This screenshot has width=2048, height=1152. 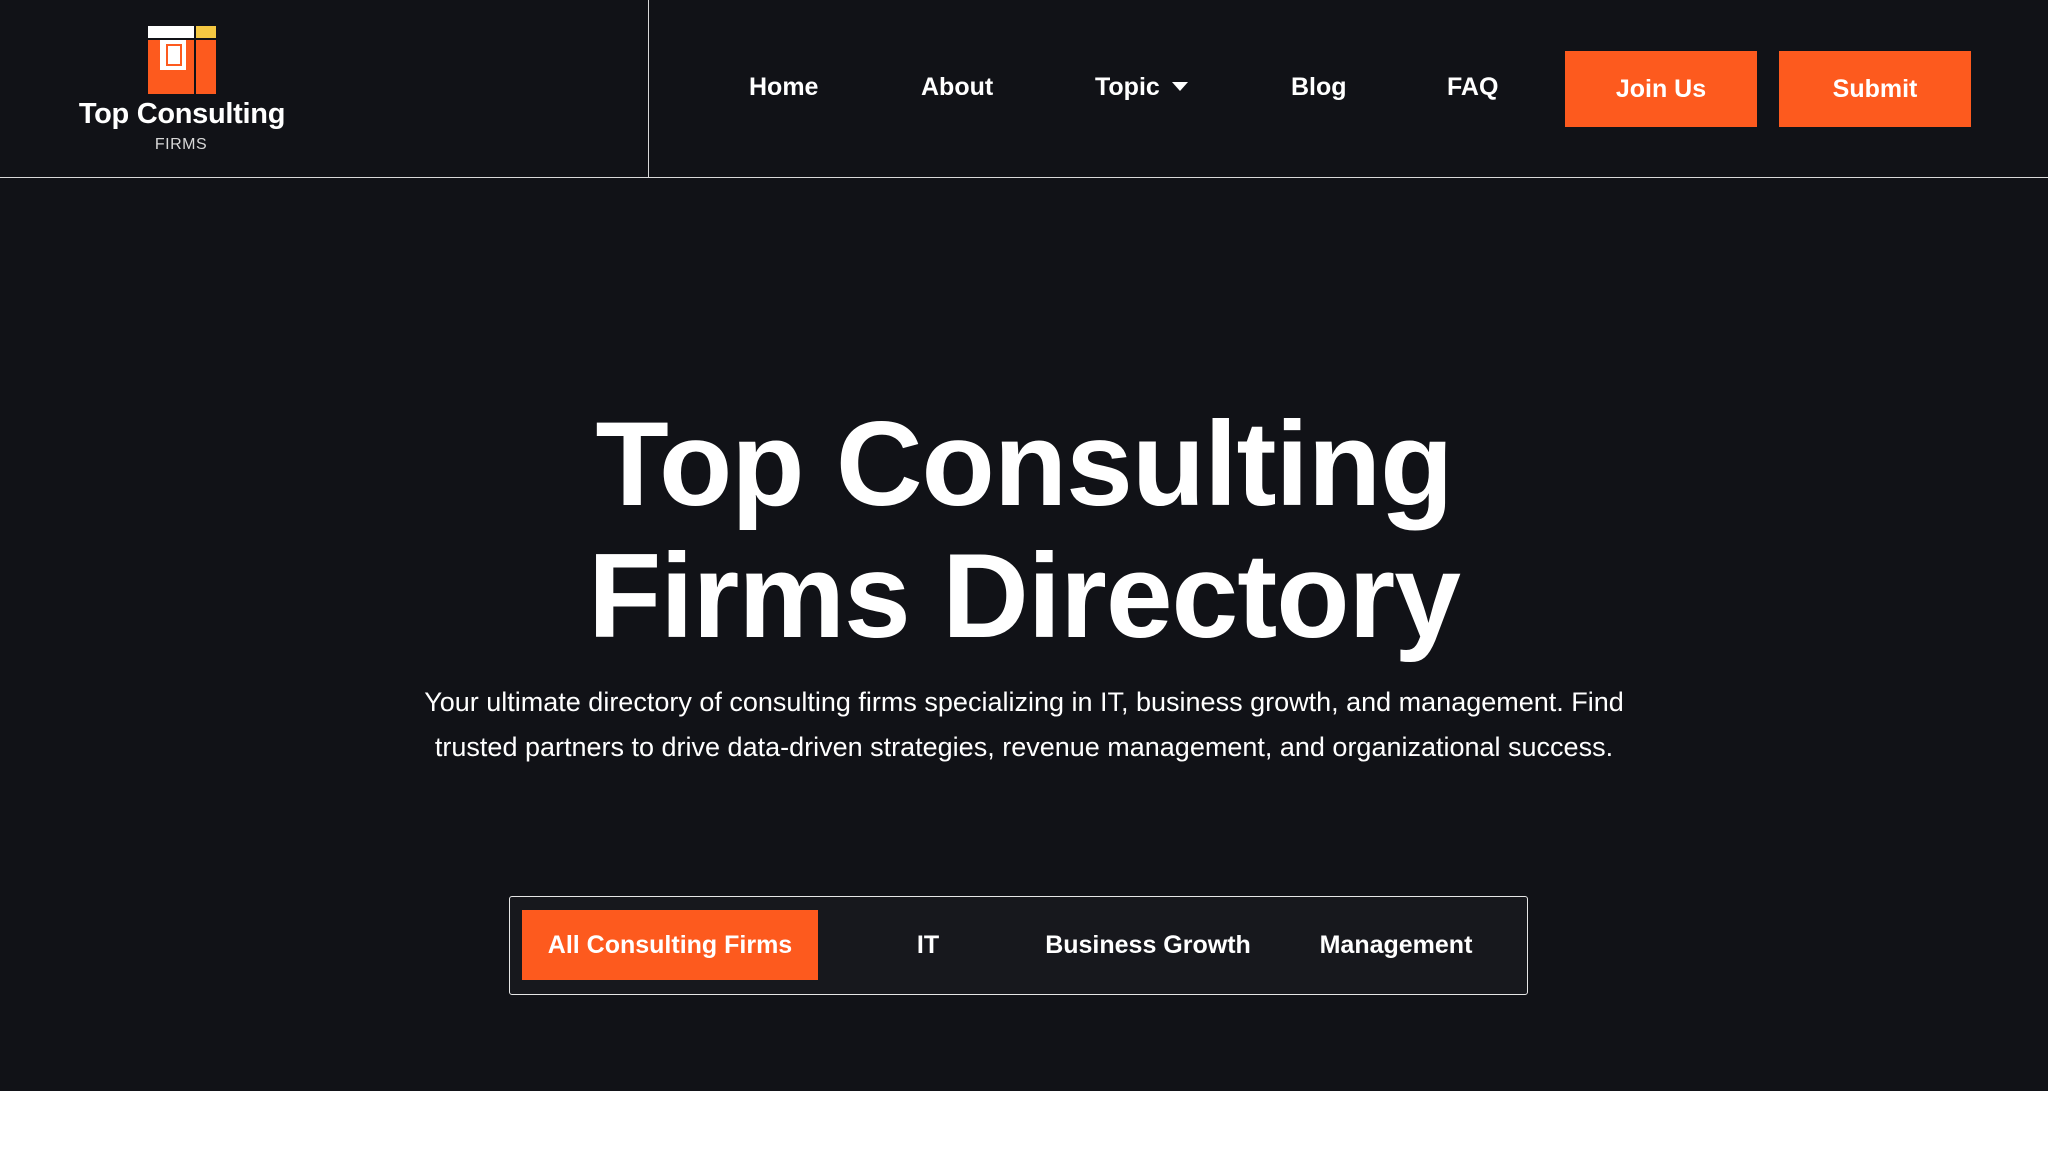 What do you see at coordinates (1319, 87) in the screenshot?
I see `nav-blog: Blog` at bounding box center [1319, 87].